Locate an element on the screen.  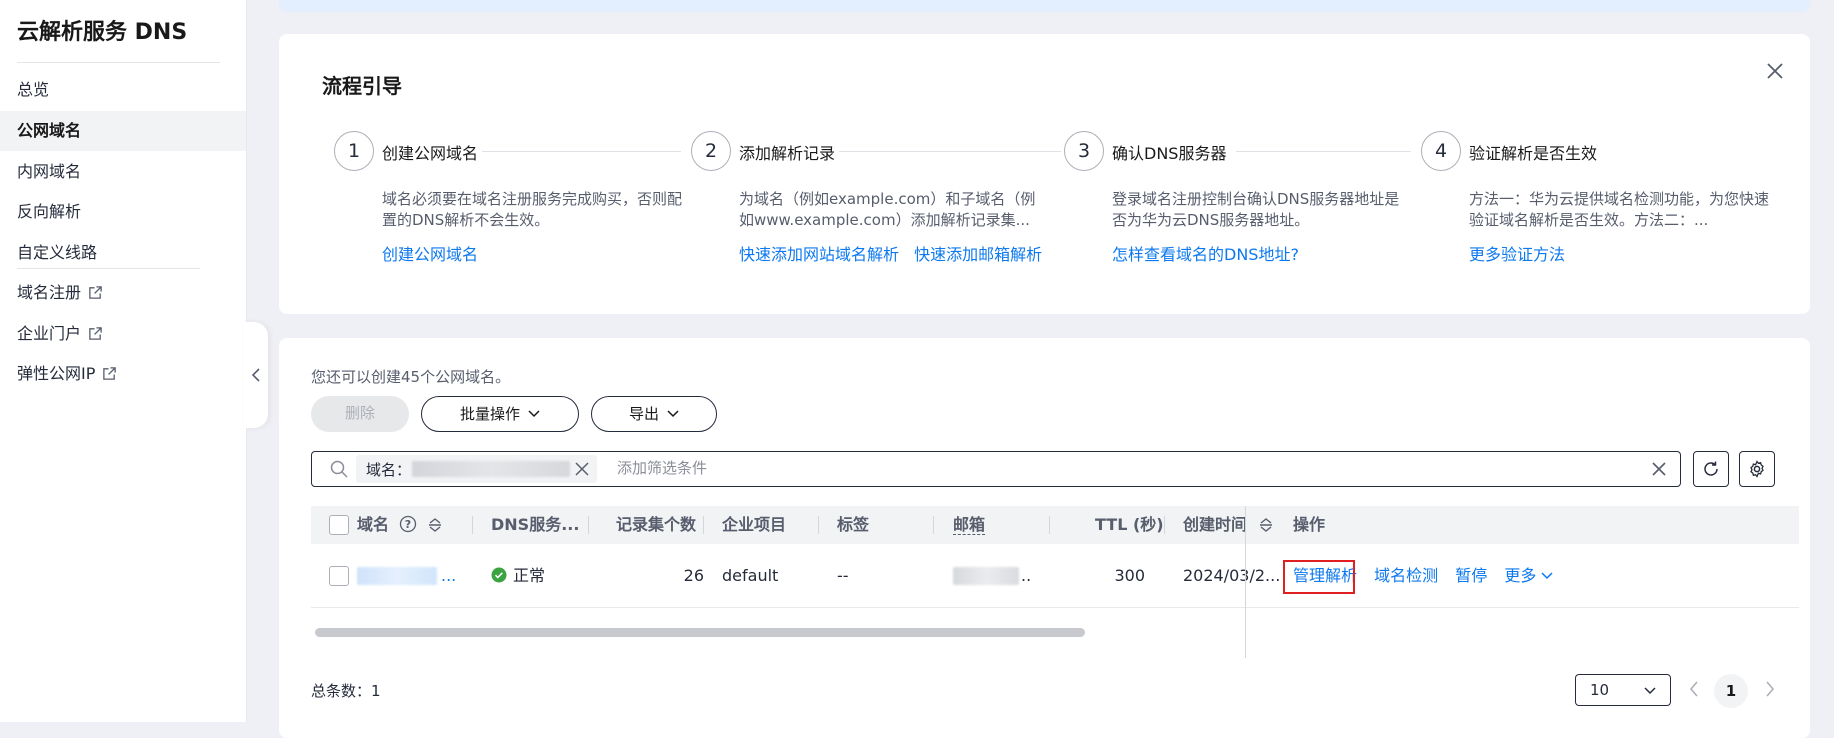
search-icon is located at coordinates (339, 469).